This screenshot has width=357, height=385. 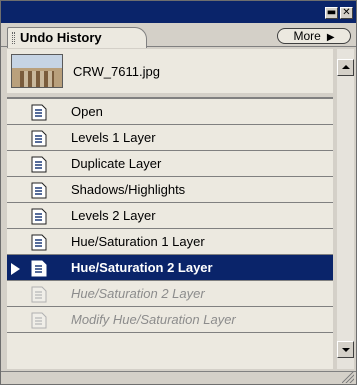 What do you see at coordinates (113, 215) in the screenshot?
I see `history-state-label: Levels 2 Layer` at bounding box center [113, 215].